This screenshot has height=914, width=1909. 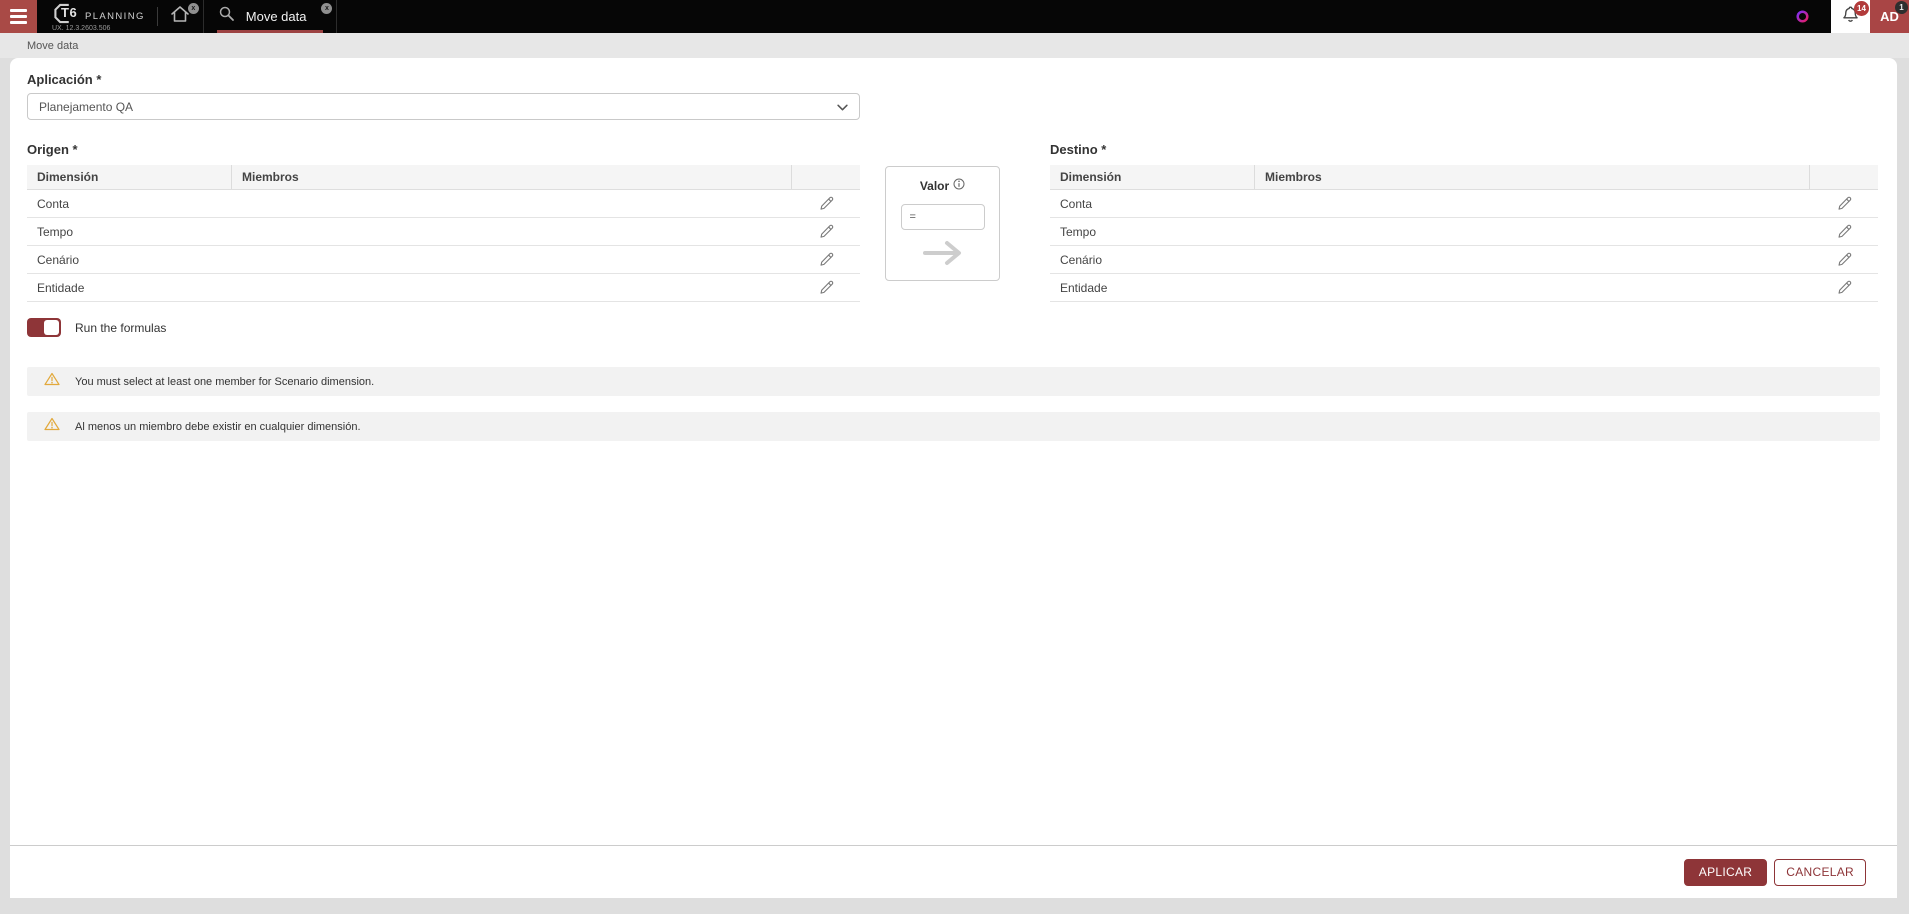 I want to click on valor-operator-input: =, so click(x=942, y=217).